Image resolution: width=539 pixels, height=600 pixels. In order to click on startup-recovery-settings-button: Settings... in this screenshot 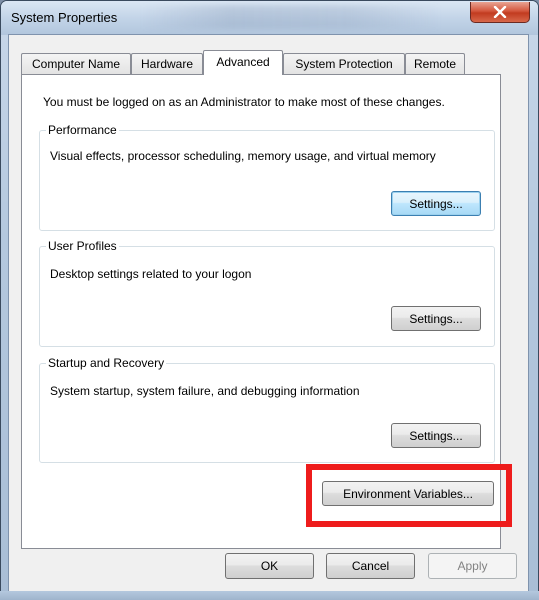, I will do `click(436, 435)`.